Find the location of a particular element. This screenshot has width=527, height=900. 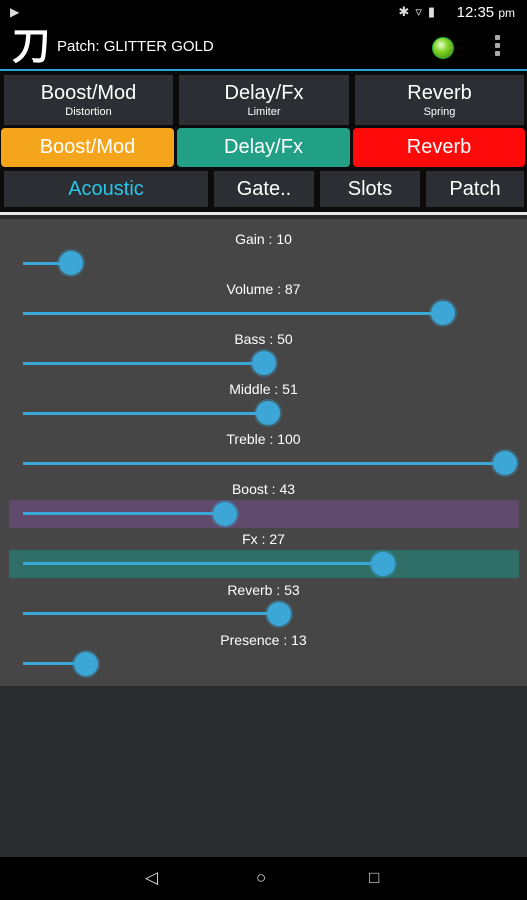

boost-label: Boost : 43 is located at coordinates (263, 489).